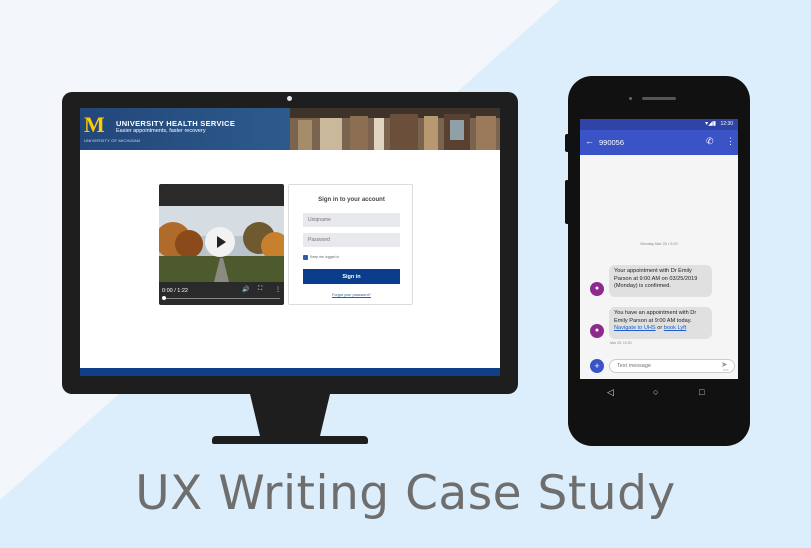  I want to click on login-title: Sign in to your account, so click(351, 200).